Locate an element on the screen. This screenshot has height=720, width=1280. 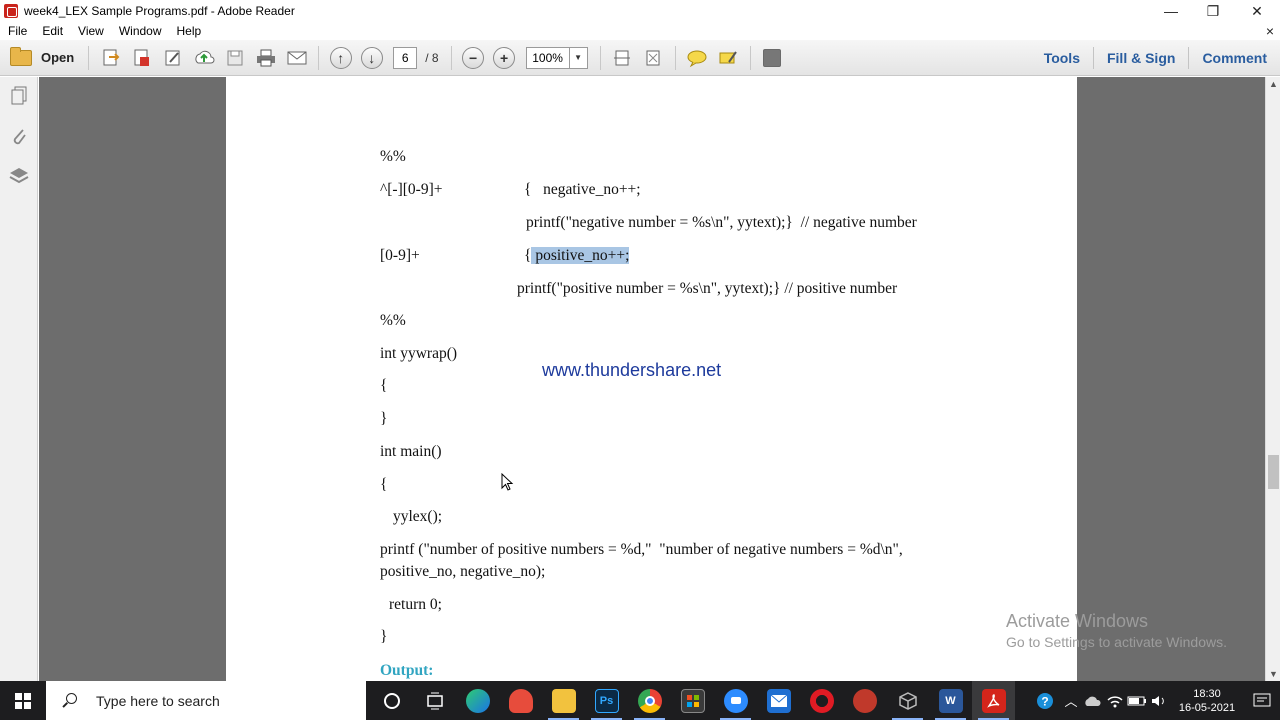
fit-width-button is located at coordinates (622, 58).